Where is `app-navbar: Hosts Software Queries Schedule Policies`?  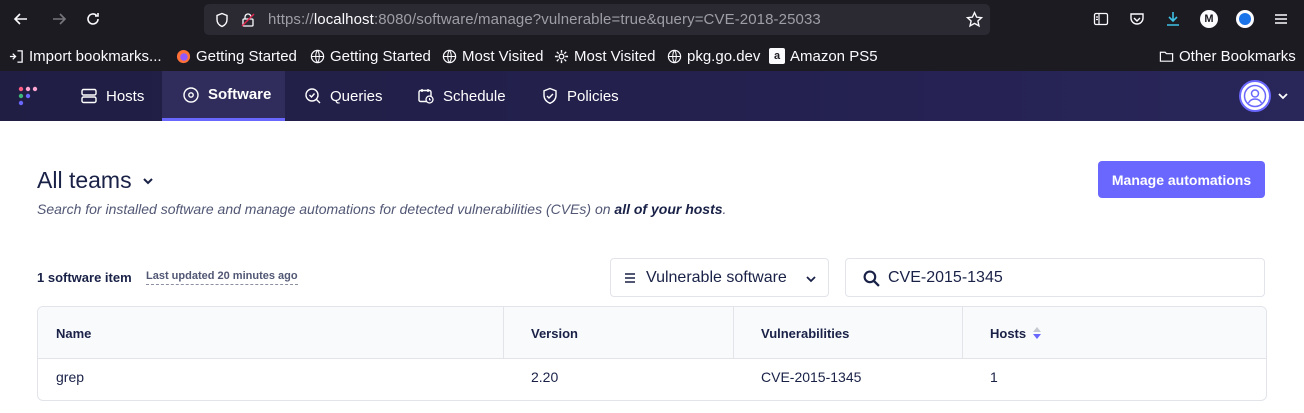
app-navbar: Hosts Software Queries Schedule Policies is located at coordinates (652, 96).